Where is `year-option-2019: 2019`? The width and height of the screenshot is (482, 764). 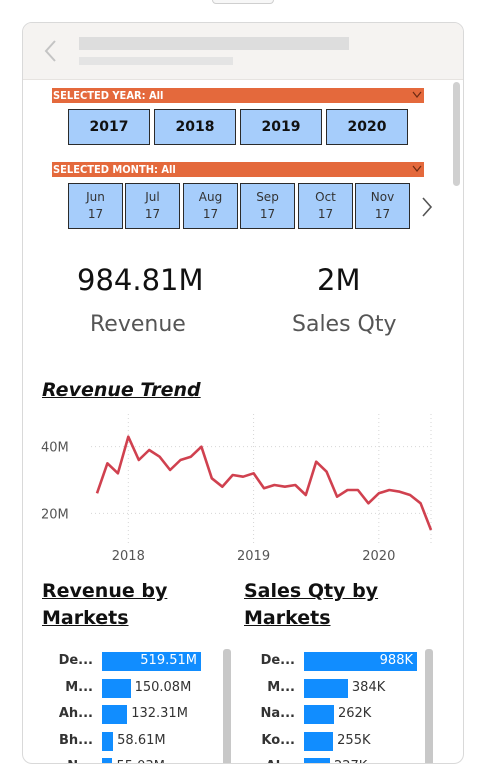 year-option-2019: 2019 is located at coordinates (281, 127).